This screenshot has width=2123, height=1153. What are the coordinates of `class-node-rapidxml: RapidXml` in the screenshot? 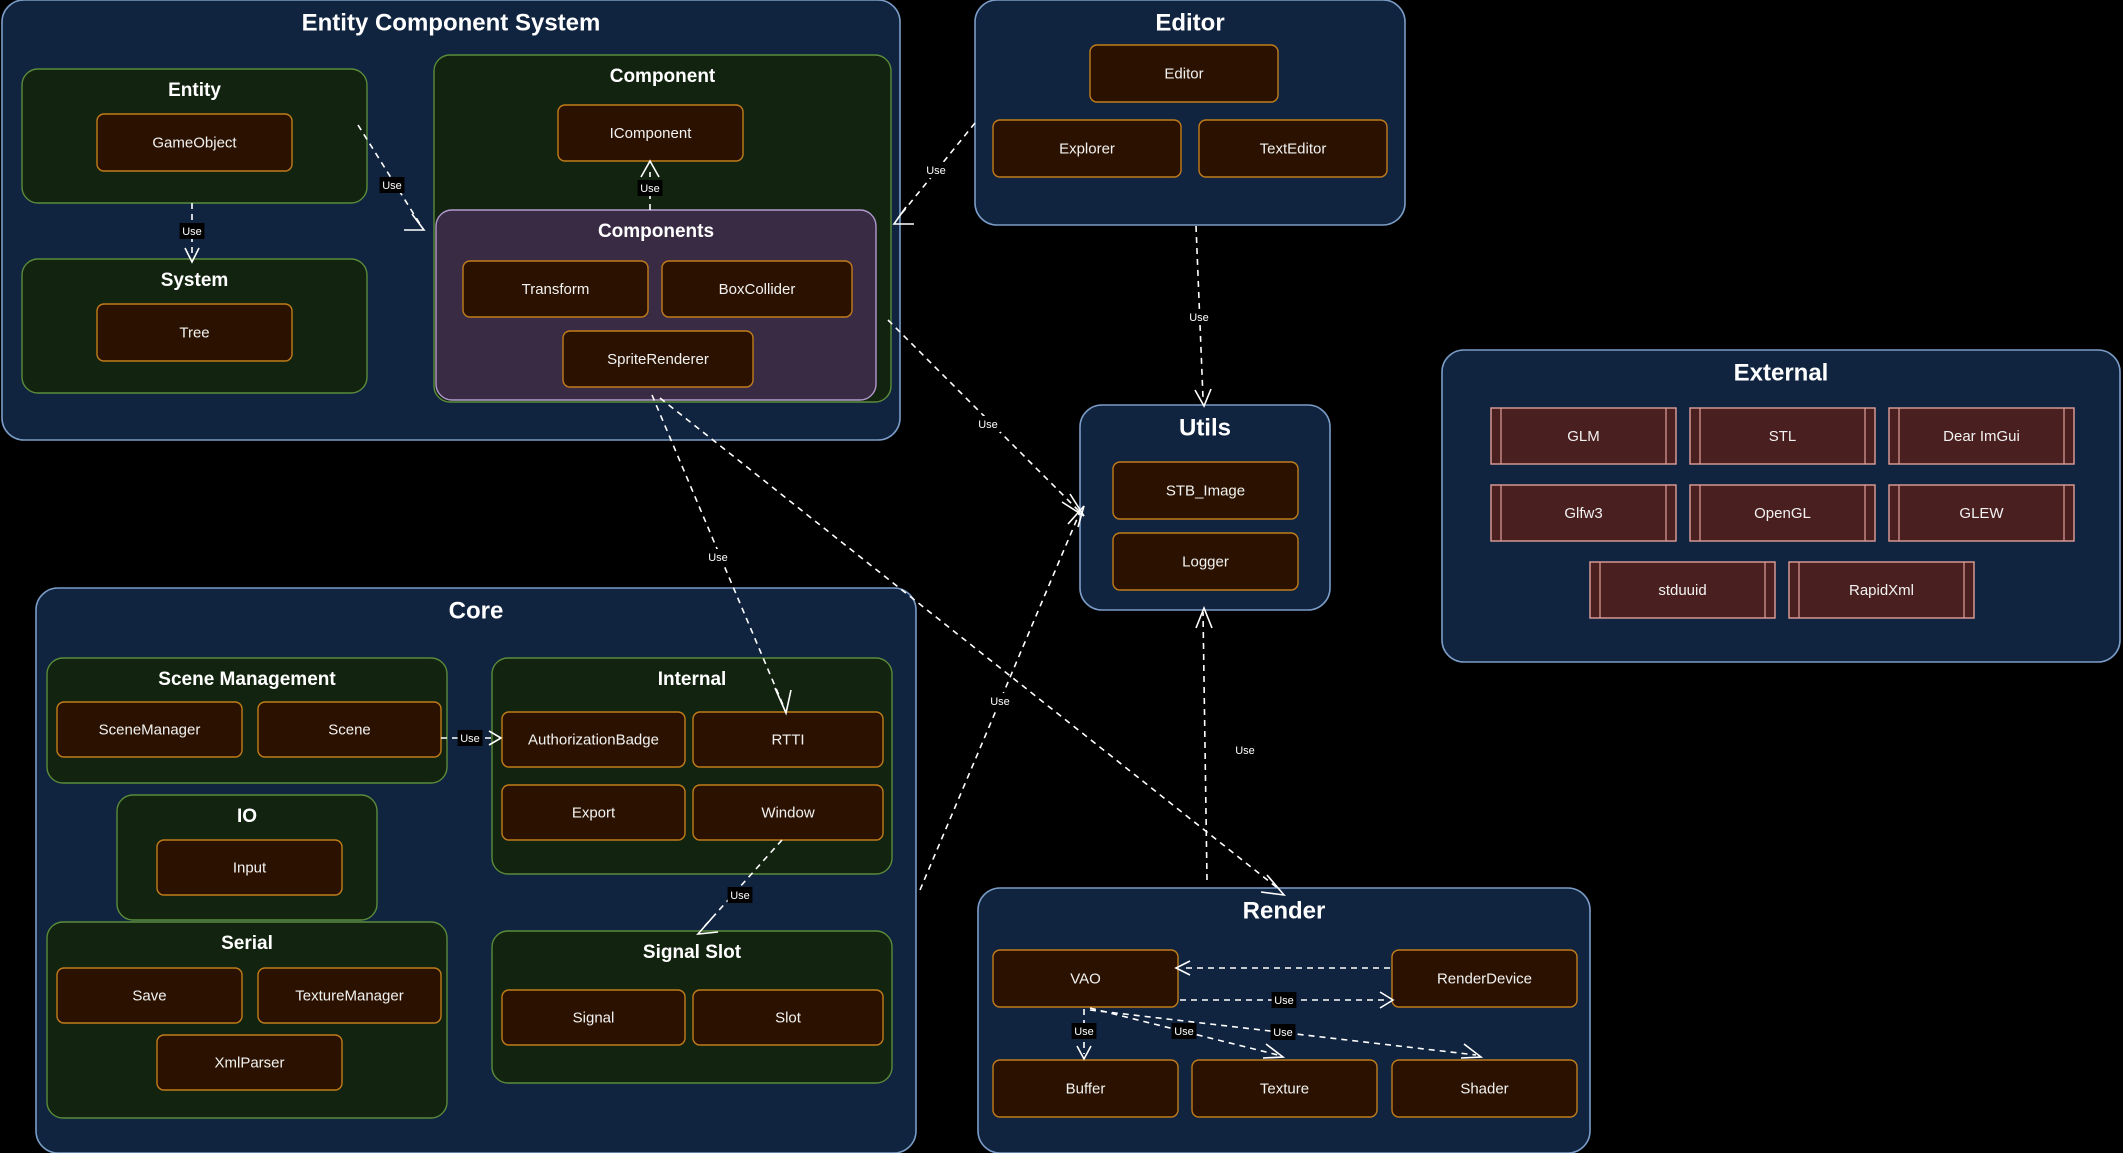 It's located at (1881, 590).